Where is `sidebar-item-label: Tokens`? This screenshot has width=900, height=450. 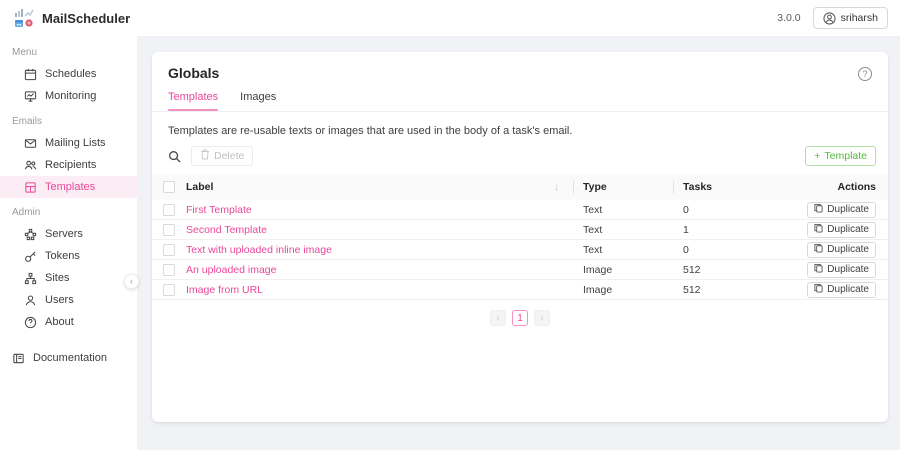 sidebar-item-label: Tokens is located at coordinates (62, 256).